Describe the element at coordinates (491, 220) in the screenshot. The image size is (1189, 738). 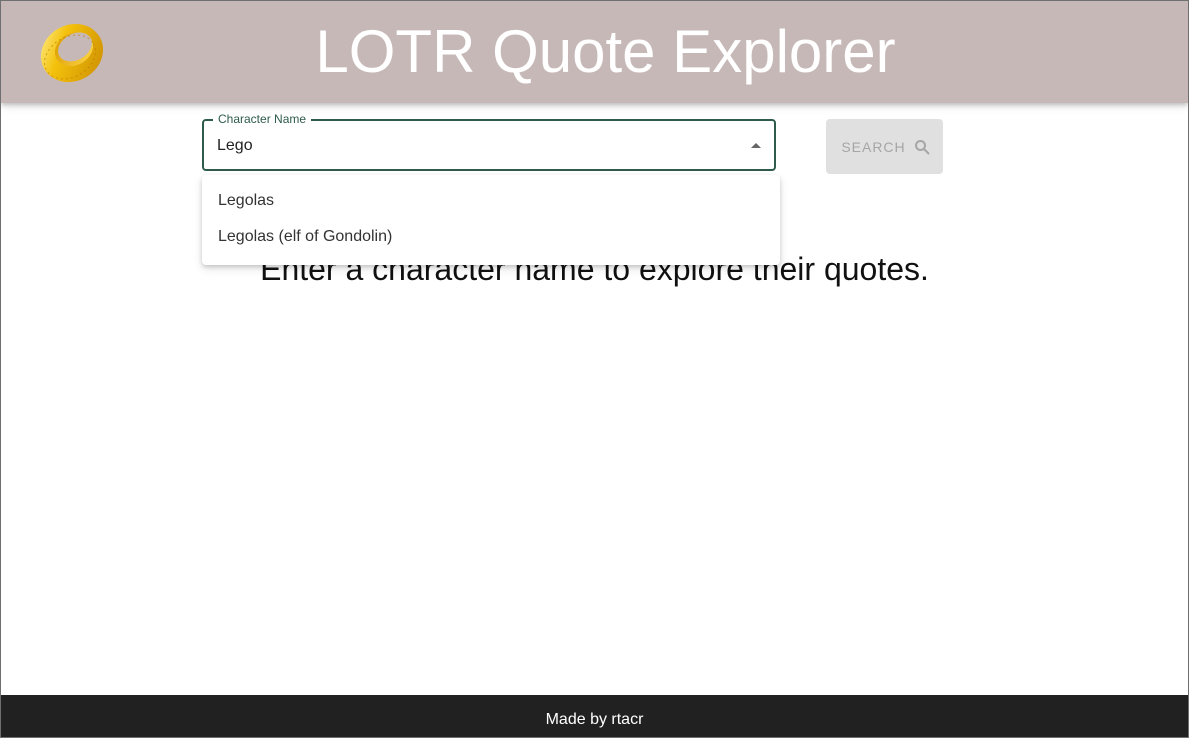
I see `autocomplete-listbox: Legolas Legolas (elf of Gondolin)` at that location.